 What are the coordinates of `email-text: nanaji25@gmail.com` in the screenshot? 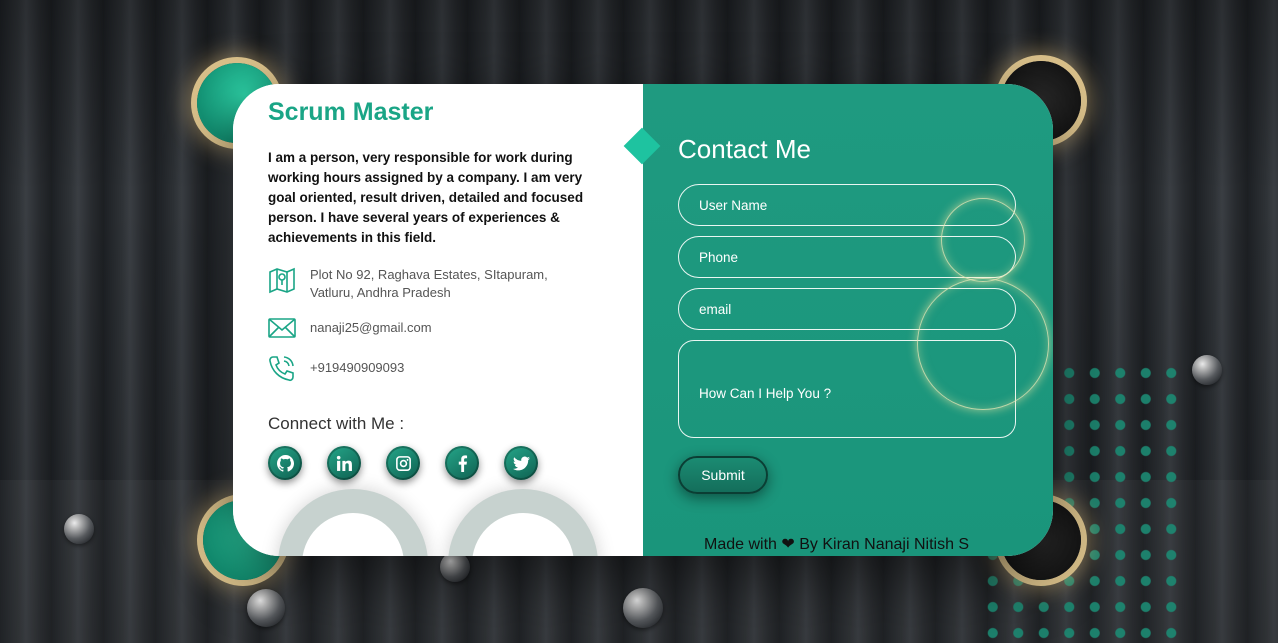 It's located at (371, 327).